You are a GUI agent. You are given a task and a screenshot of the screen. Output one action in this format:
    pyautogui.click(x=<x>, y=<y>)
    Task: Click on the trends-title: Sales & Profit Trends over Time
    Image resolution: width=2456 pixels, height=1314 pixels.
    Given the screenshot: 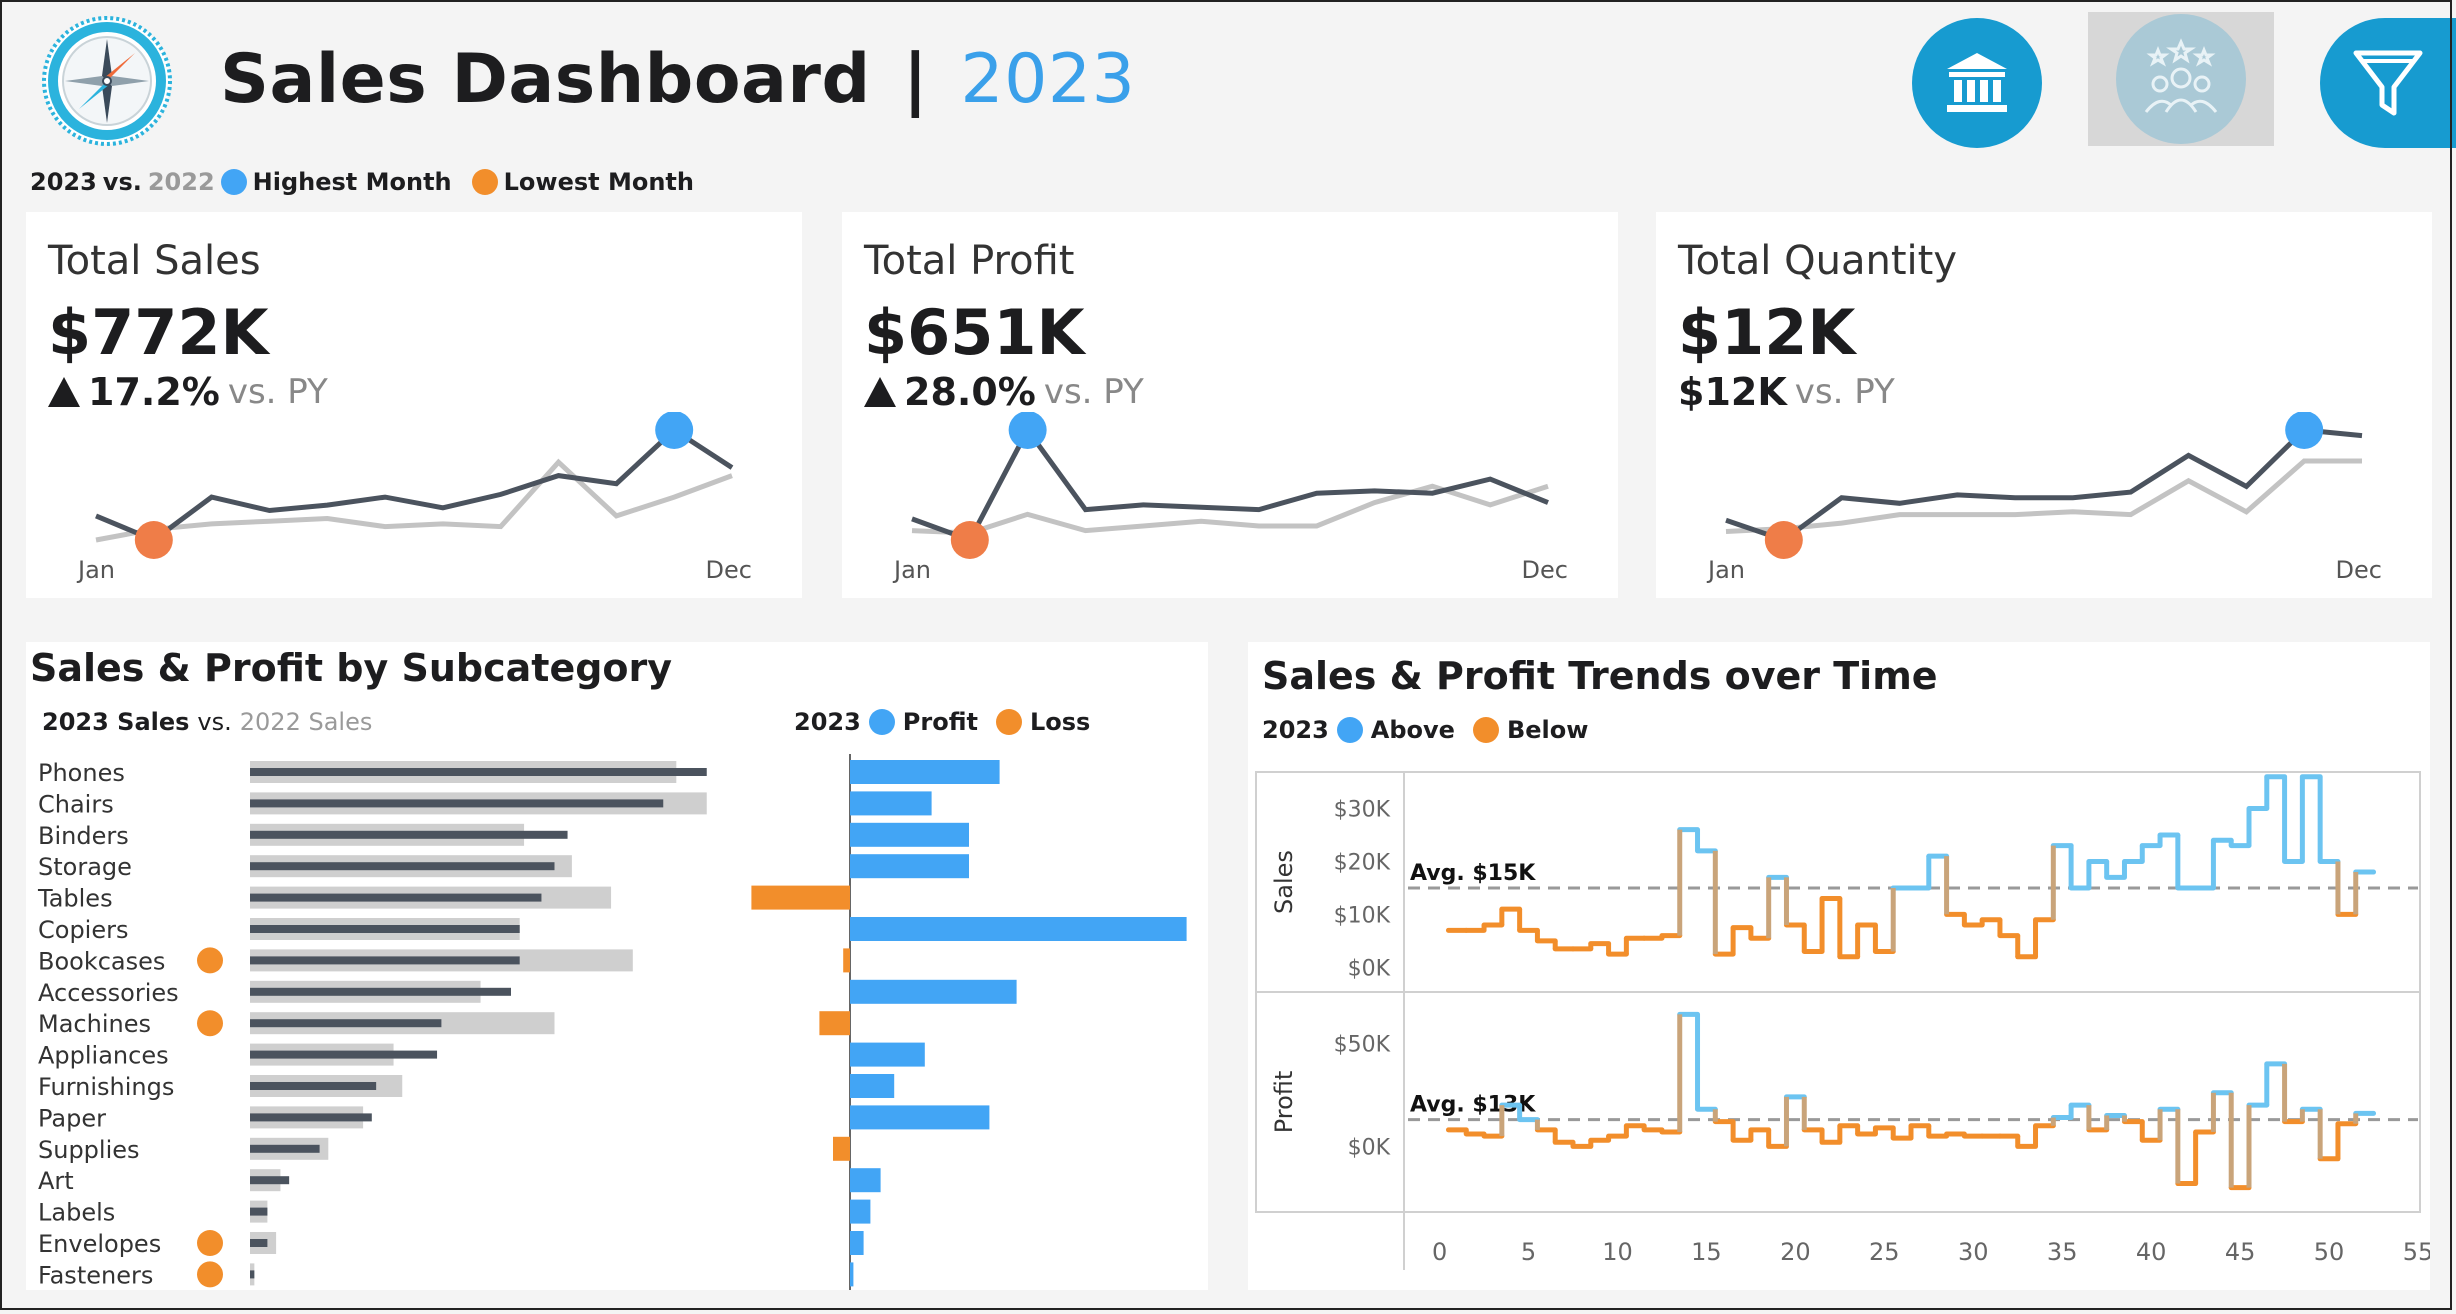 What is the action you would take?
    pyautogui.click(x=1600, y=676)
    